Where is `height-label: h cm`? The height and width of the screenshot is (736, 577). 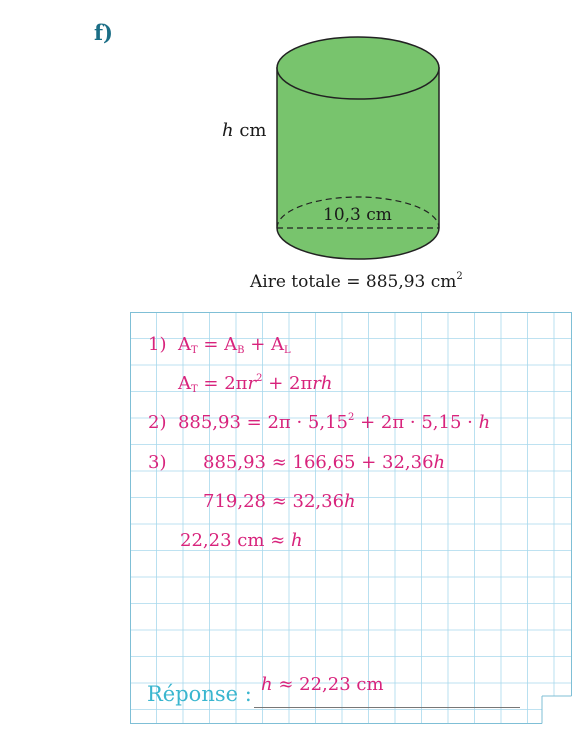 height-label: h cm is located at coordinates (244, 130).